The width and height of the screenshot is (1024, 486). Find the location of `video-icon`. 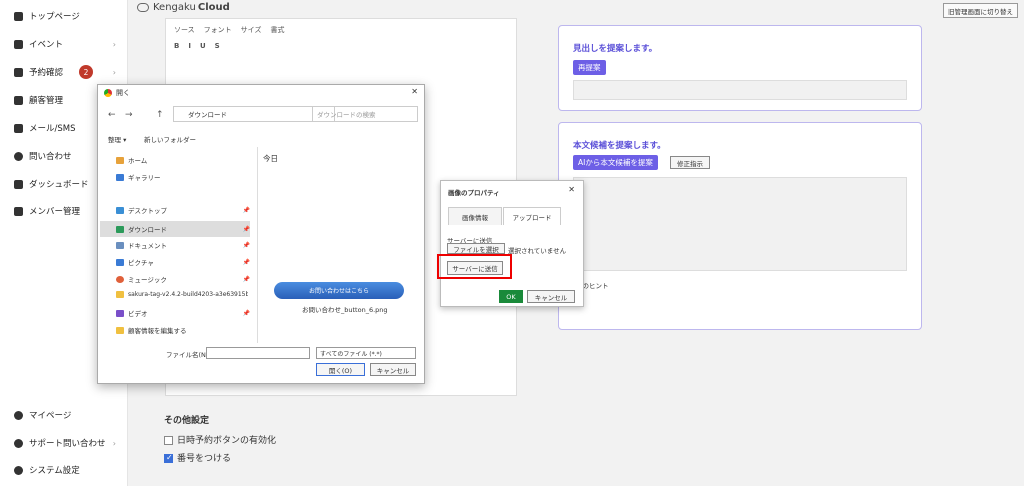

video-icon is located at coordinates (120, 313).